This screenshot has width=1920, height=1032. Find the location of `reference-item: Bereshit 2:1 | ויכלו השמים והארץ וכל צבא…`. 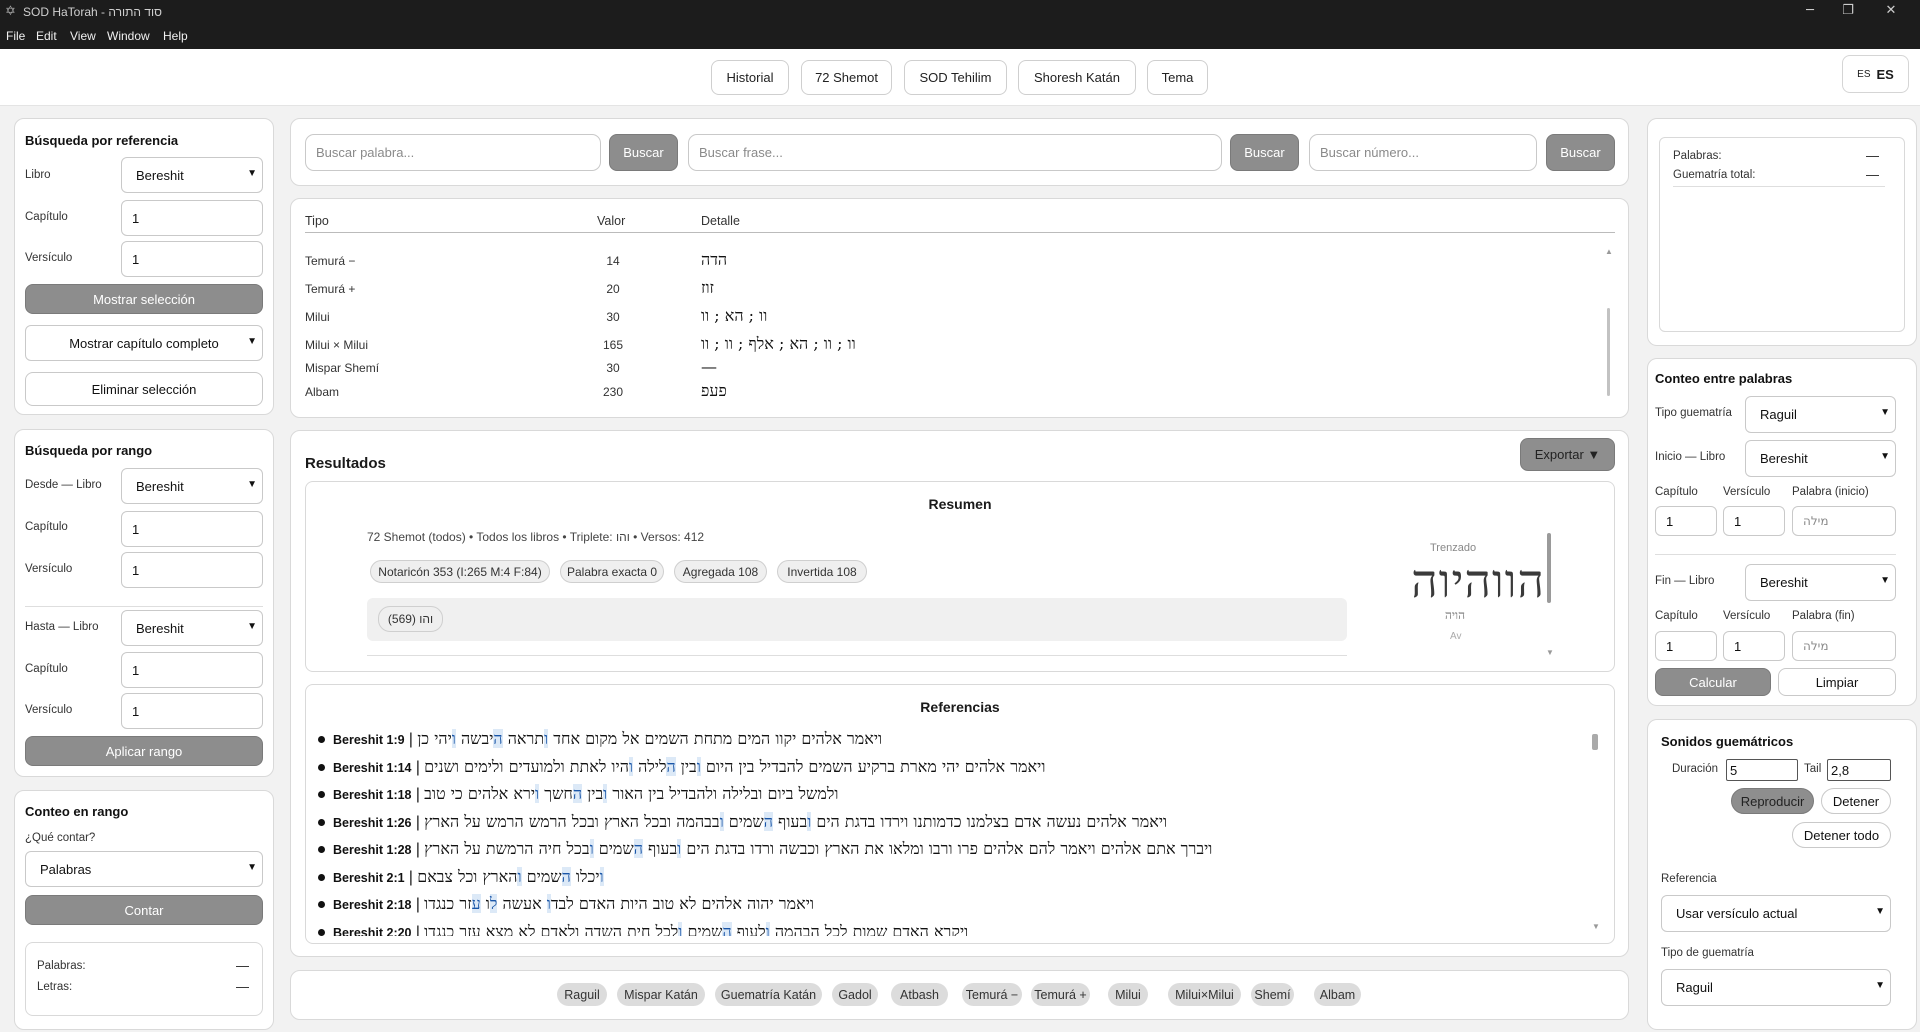

reference-item: Bereshit 2:1 | ויכלו השמים והארץ וכל צבא… is located at coordinates (461, 876).